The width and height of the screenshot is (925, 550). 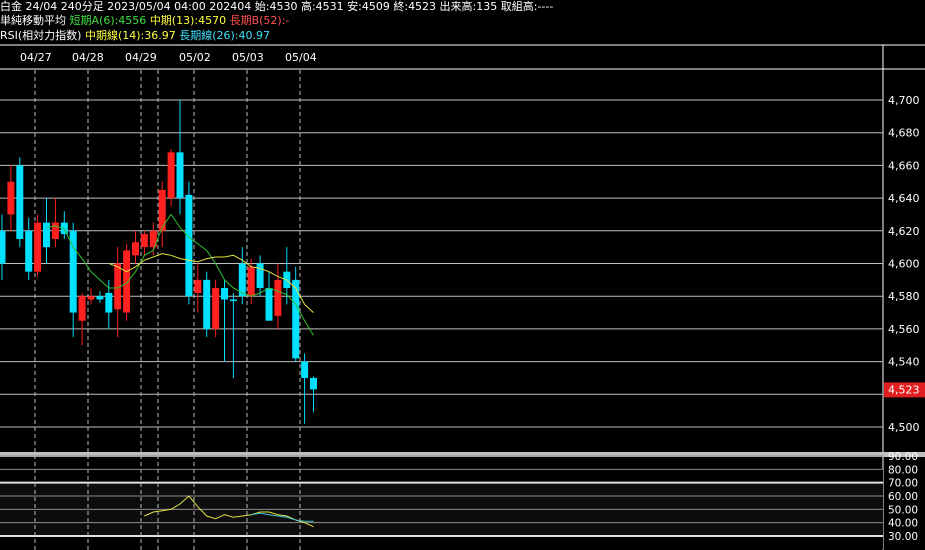 I want to click on current-price-label: 4,523, so click(x=904, y=389).